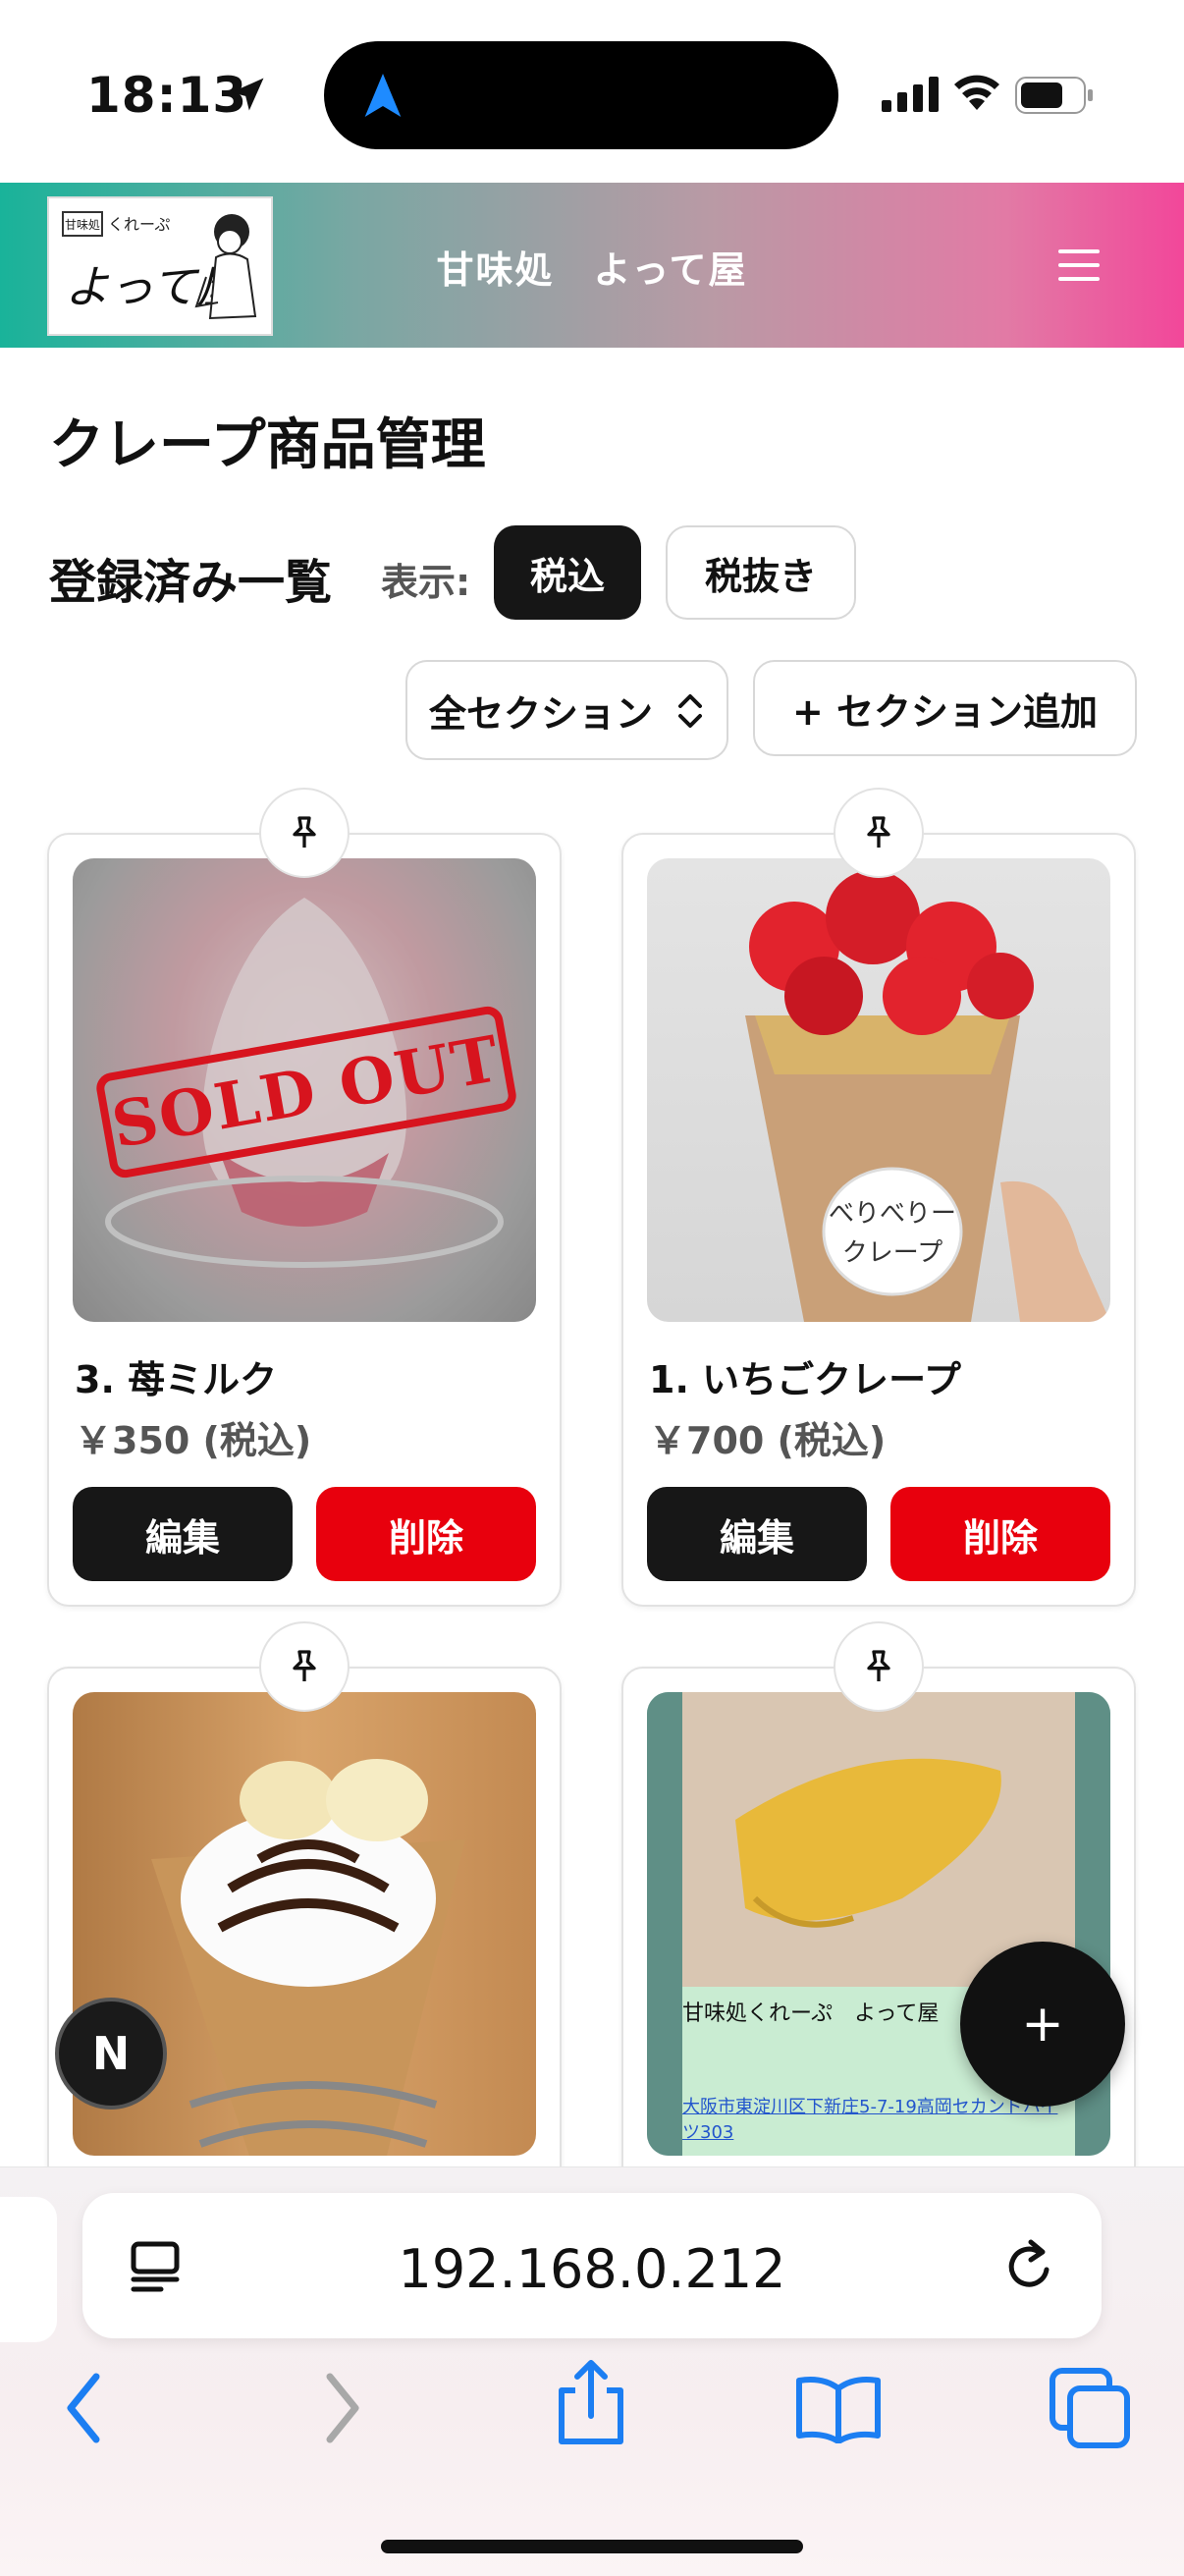 This screenshot has height=2576, width=1184. Describe the element at coordinates (1054, 95) in the screenshot. I see `battery-icon` at that location.